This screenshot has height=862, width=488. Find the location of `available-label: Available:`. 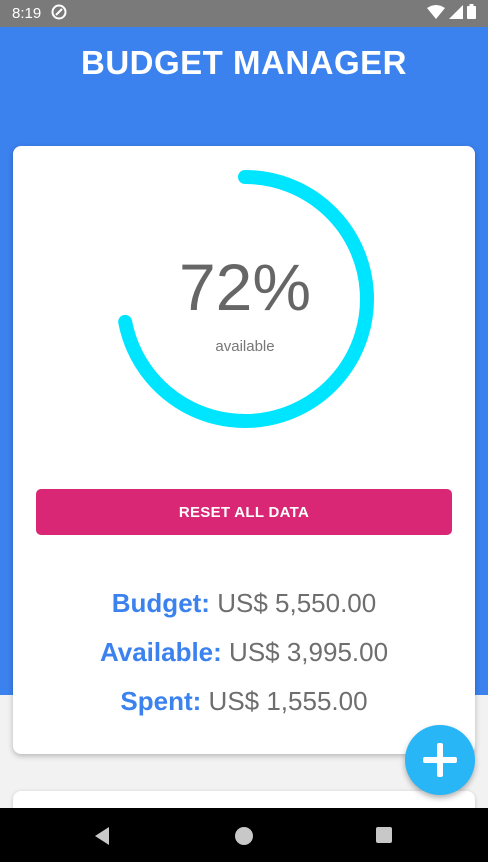

available-label: Available: is located at coordinates (160, 652).